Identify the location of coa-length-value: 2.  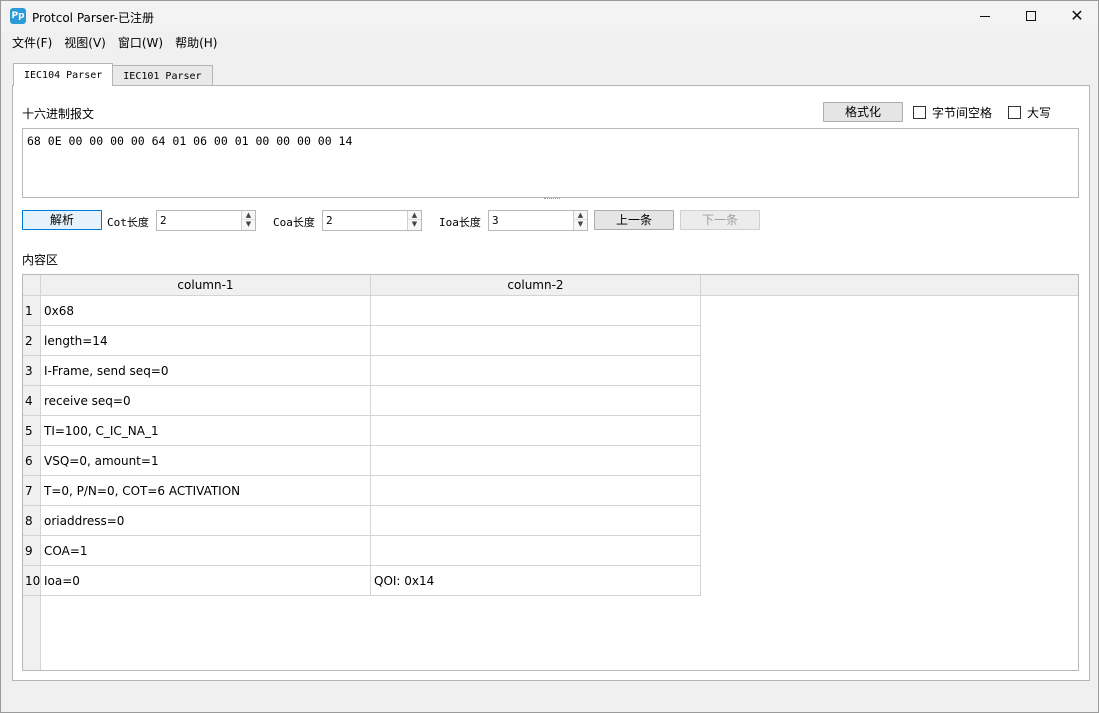
(329, 220).